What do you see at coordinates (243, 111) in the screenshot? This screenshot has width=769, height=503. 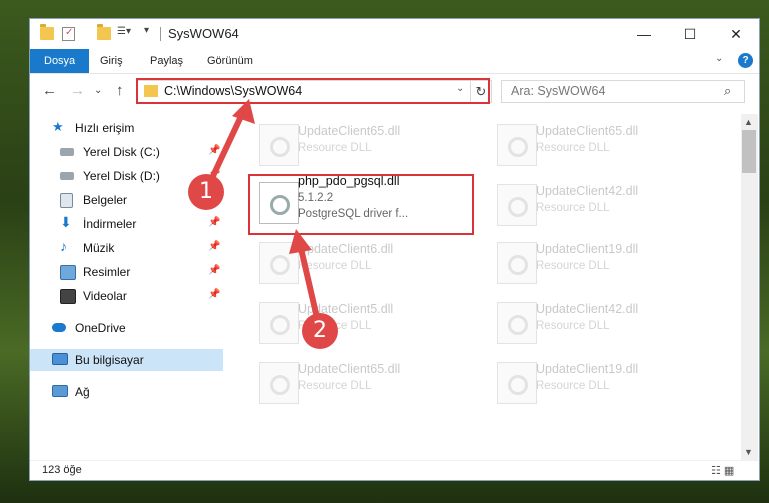 I see `arrow-1-head` at bounding box center [243, 111].